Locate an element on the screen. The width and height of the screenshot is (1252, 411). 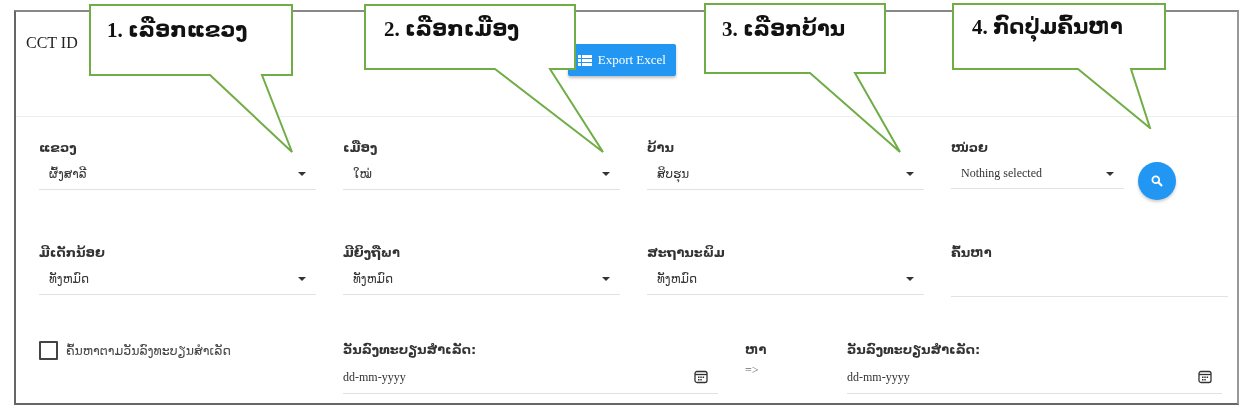
select-value: ສິບຮຸນ is located at coordinates (673, 174).